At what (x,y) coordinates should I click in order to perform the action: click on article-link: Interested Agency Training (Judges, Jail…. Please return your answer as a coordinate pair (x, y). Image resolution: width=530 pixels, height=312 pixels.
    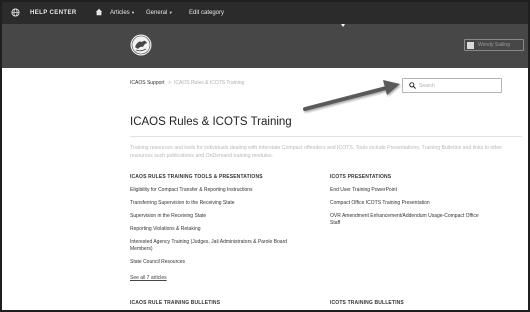
    Looking at the image, I should click on (208, 242).